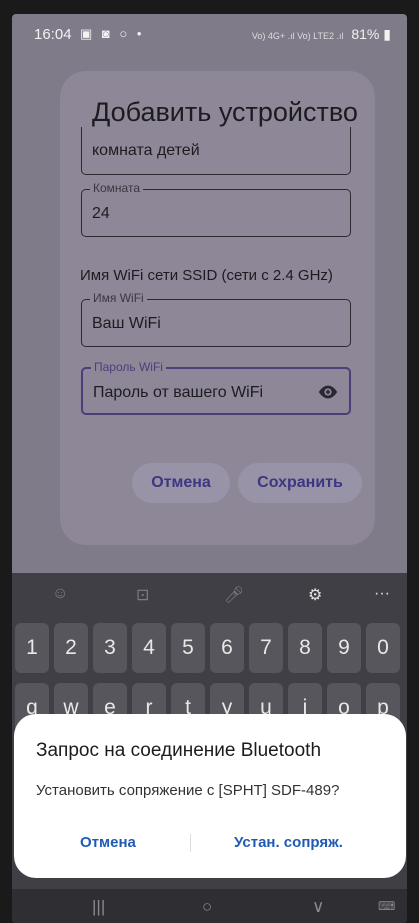 The height and width of the screenshot is (923, 419). Describe the element at coordinates (108, 842) in the screenshot. I see `bluetooth-cancel-button: Отмена` at that location.